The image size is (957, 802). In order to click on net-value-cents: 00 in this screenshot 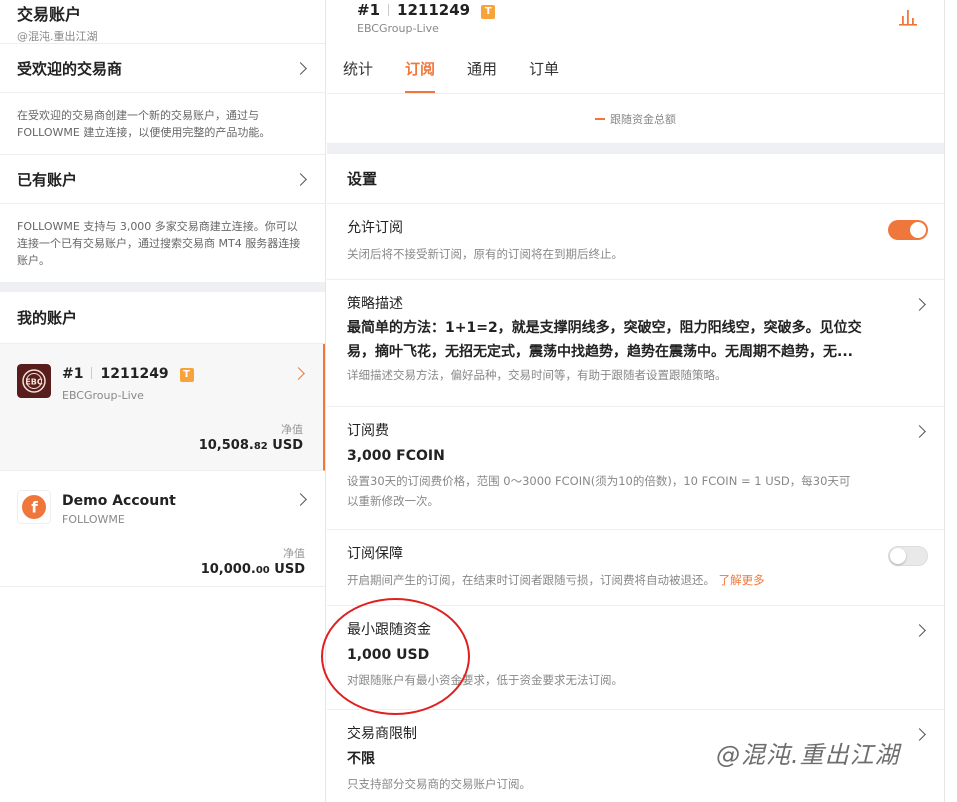, I will do `click(262, 570)`.